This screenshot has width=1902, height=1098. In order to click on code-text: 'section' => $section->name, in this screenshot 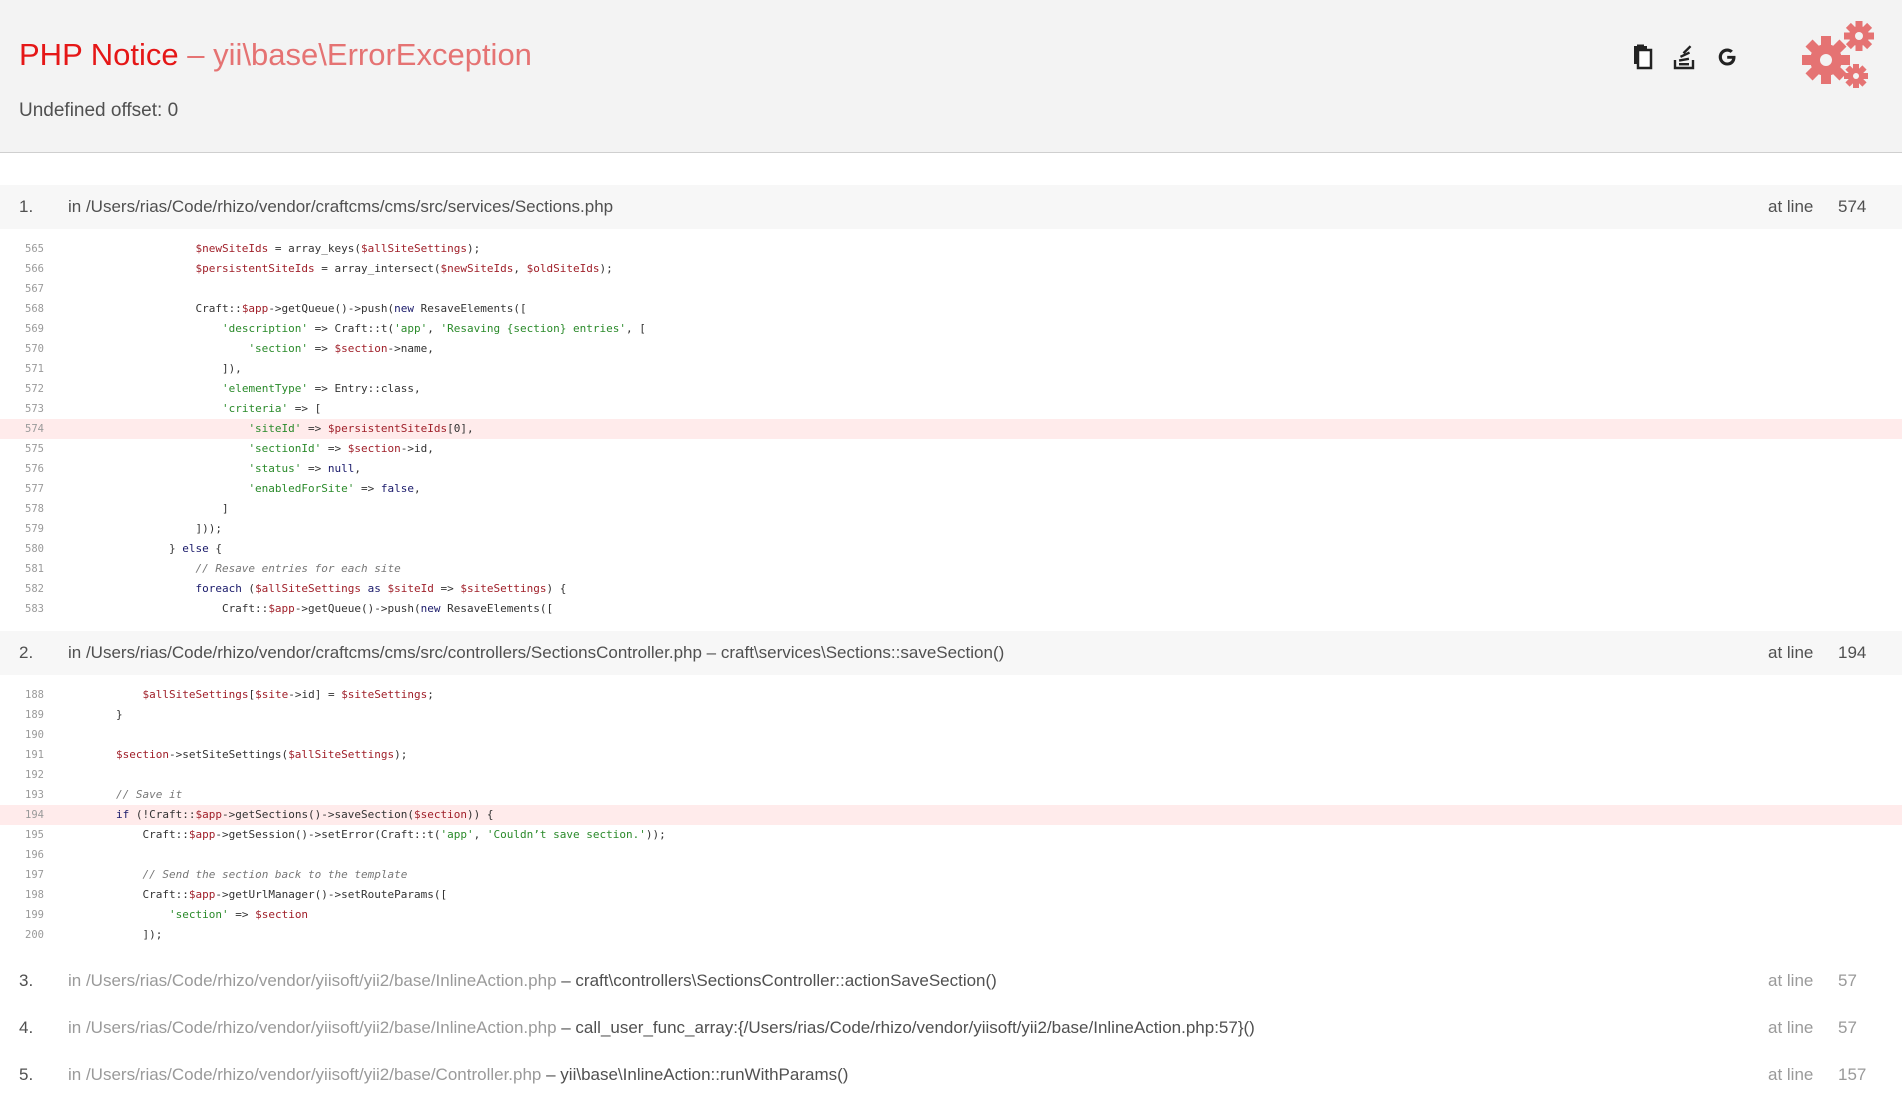, I will do `click(341, 348)`.